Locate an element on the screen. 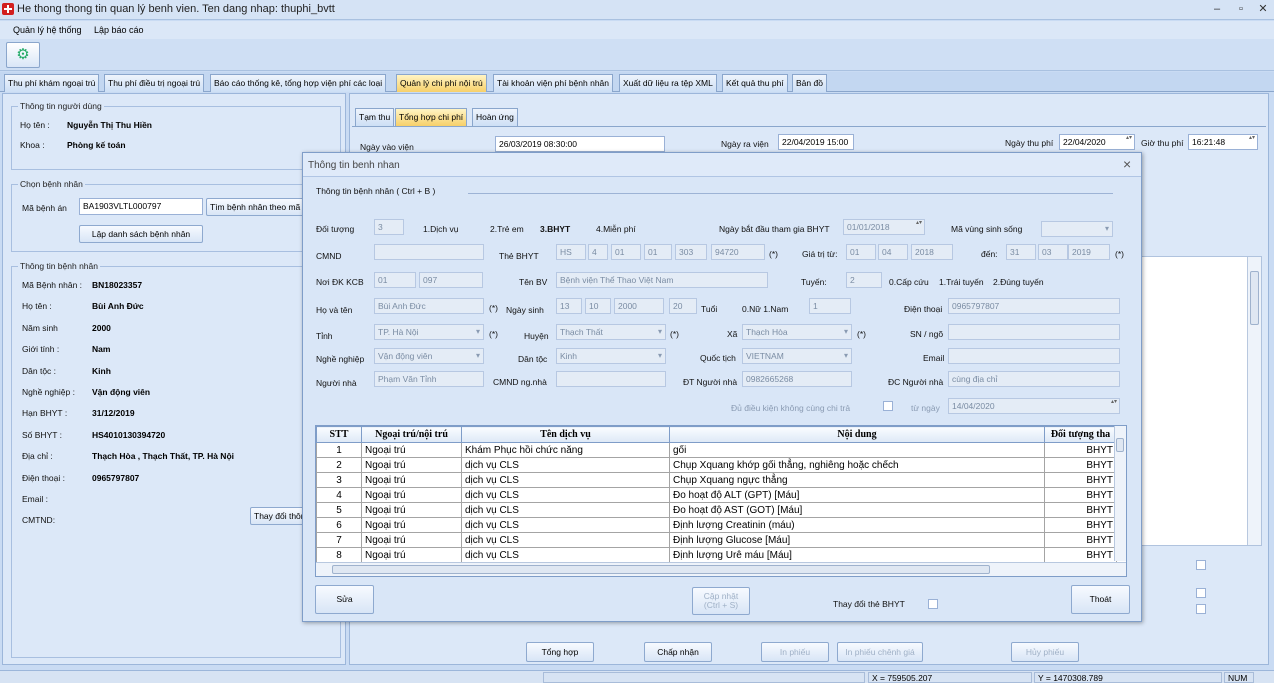 The image size is (1274, 683). province-select: TP. Hà Nội is located at coordinates (429, 332).